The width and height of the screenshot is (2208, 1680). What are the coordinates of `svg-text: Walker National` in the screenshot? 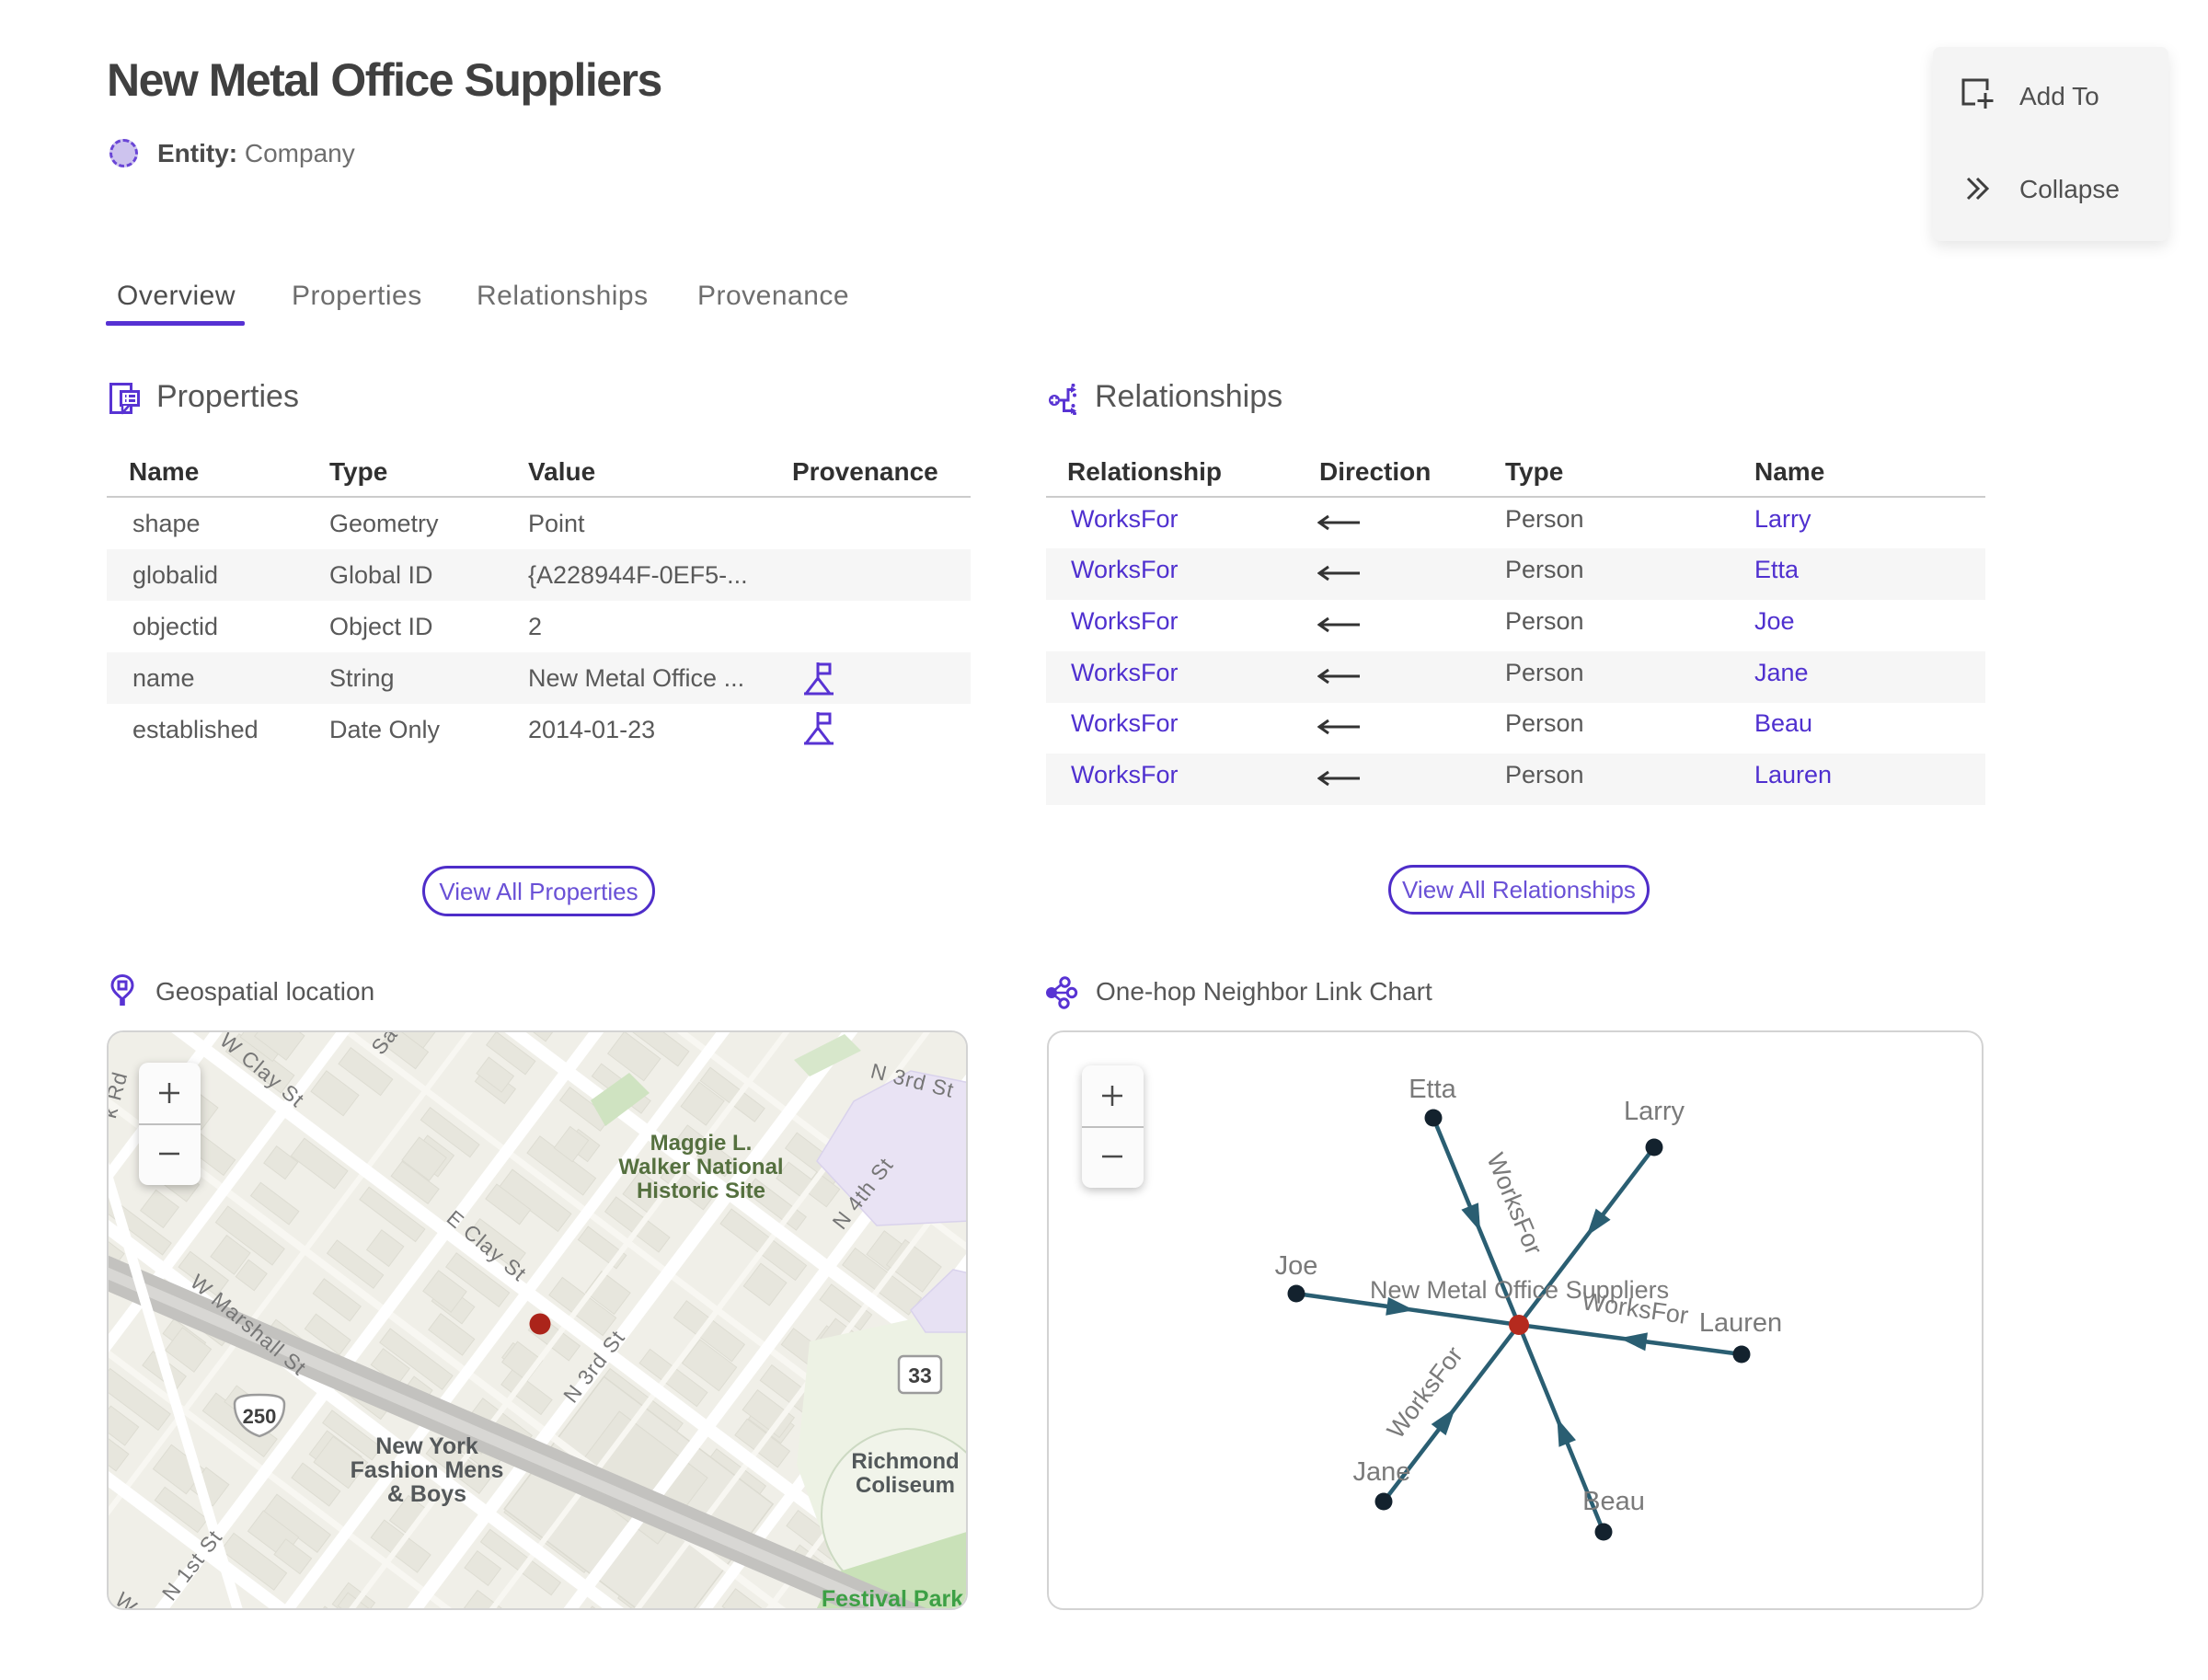 It's located at (700, 1167).